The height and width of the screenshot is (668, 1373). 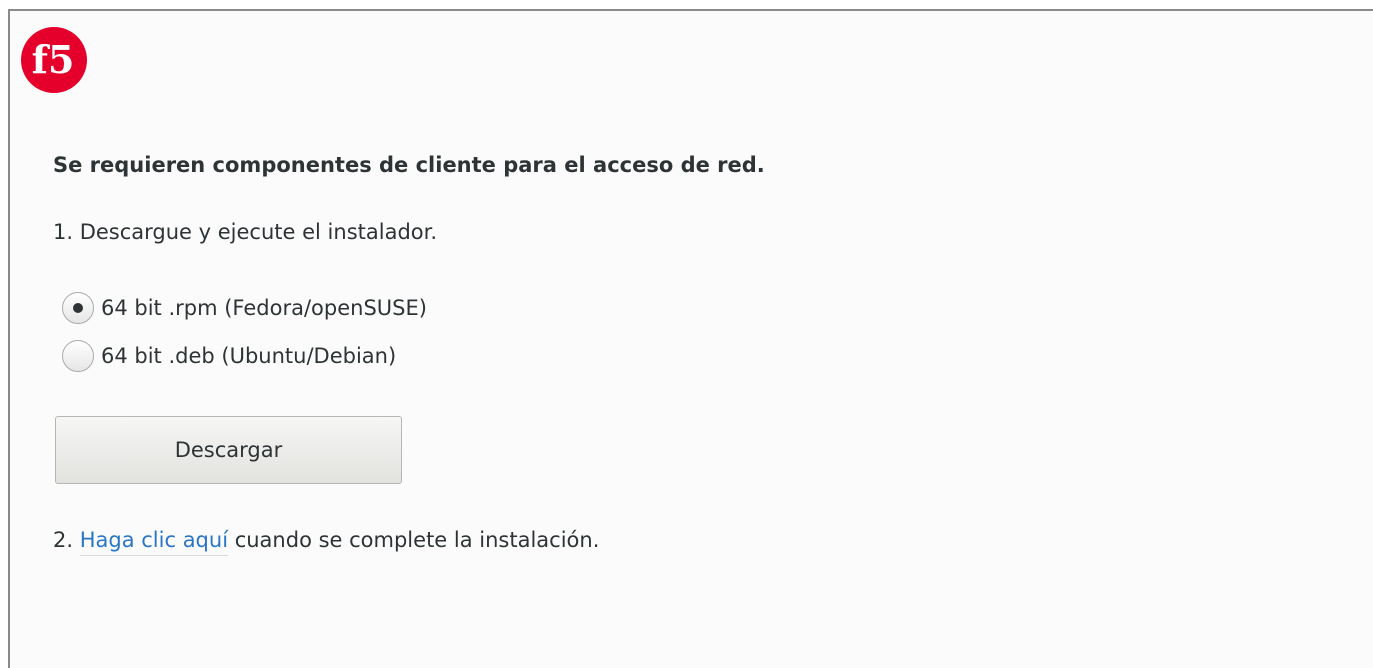 What do you see at coordinates (66, 540) in the screenshot?
I see `step-2-prefix: 2.` at bounding box center [66, 540].